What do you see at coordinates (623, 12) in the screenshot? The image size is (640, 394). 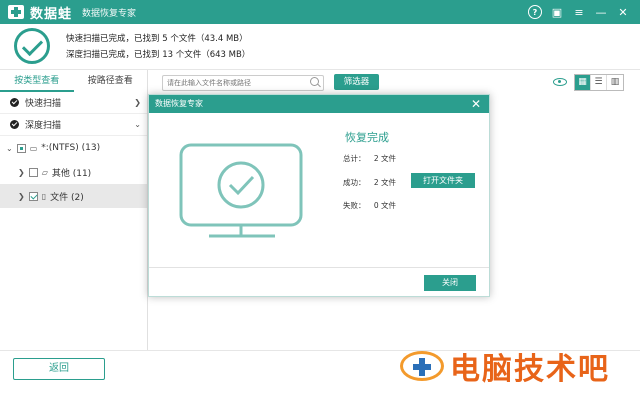 I see `close-icon: ✕` at bounding box center [623, 12].